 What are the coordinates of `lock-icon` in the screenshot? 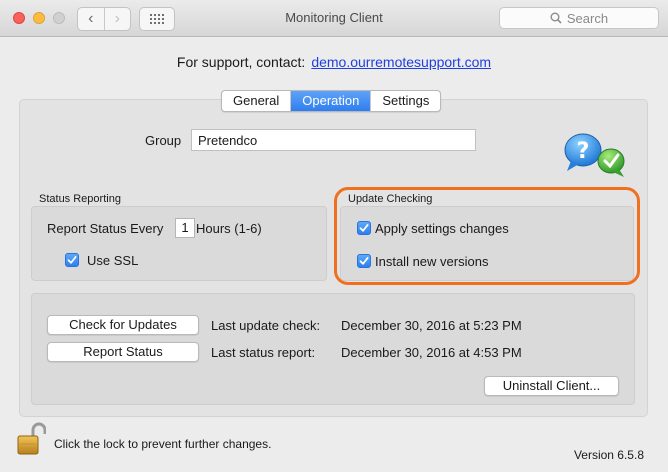 It's located at (31, 439).